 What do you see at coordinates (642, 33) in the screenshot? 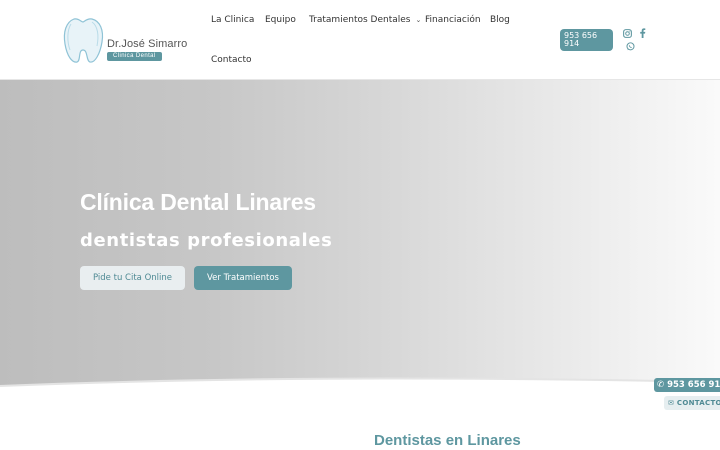
I see `facebook-icon` at bounding box center [642, 33].